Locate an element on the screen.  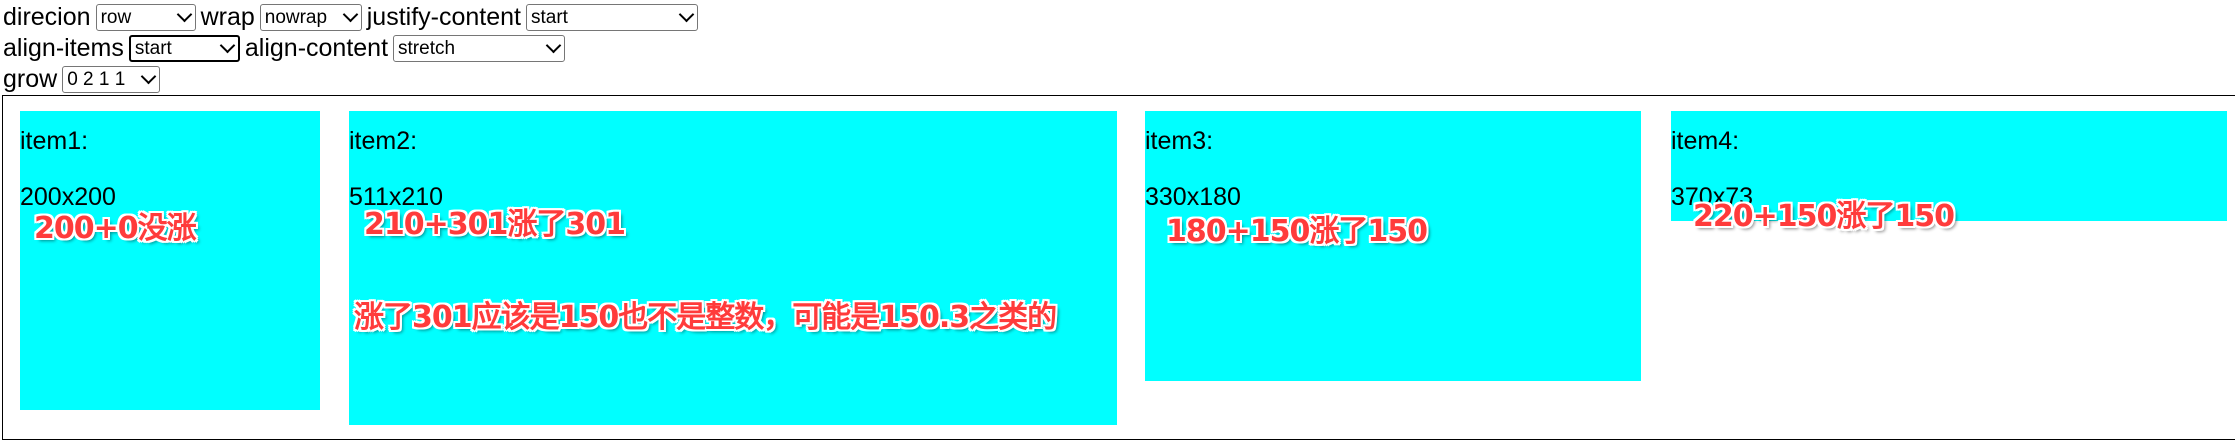
align-items-select-value: start is located at coordinates (153, 48).